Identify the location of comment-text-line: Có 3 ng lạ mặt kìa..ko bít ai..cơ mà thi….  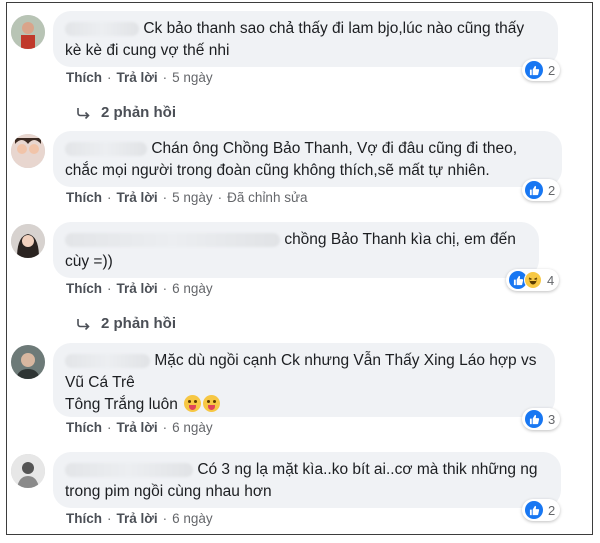
(367, 469).